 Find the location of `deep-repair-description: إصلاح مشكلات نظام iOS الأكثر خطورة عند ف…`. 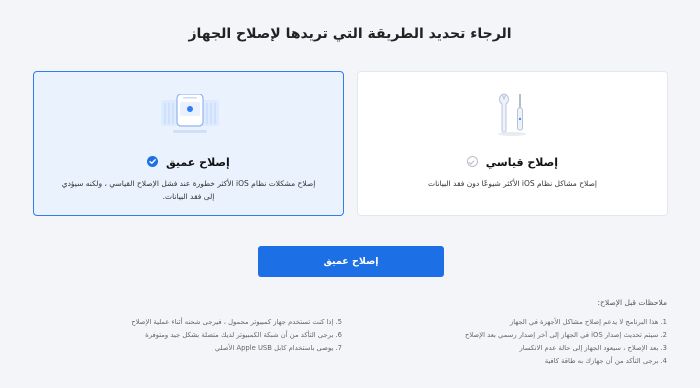

deep-repair-description: إصلاح مشكلات نظام iOS الأكثر خطورة عند ف… is located at coordinates (188, 190).